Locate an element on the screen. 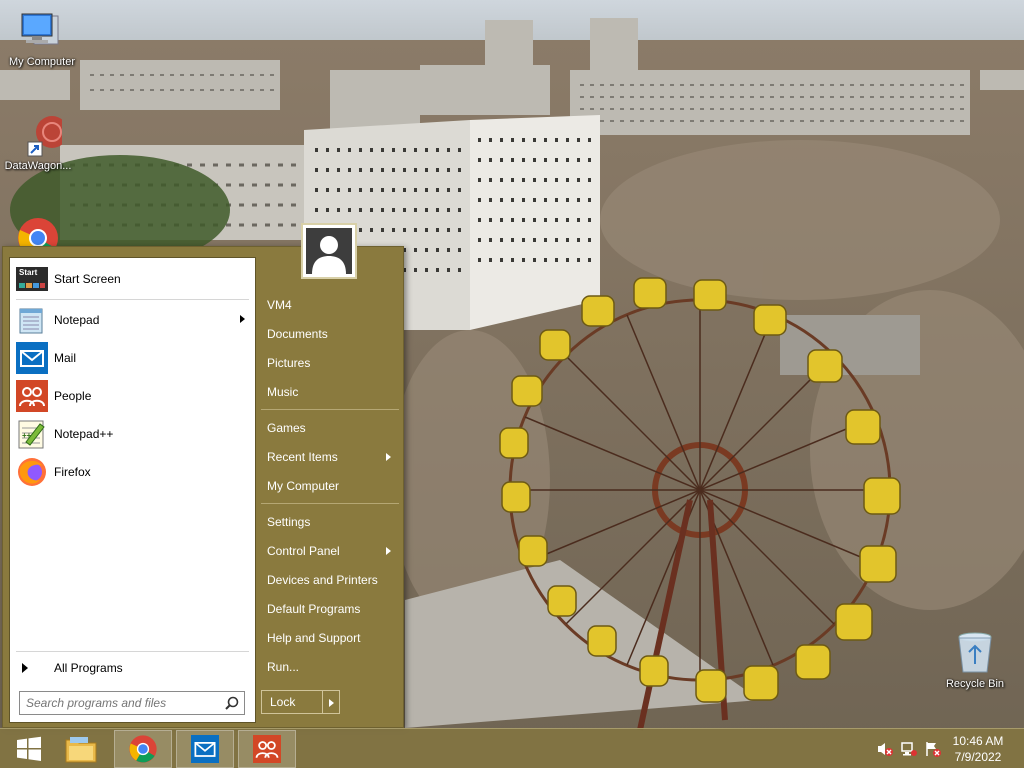 This screenshot has height=768, width=1024. search-input is located at coordinates (124, 703).